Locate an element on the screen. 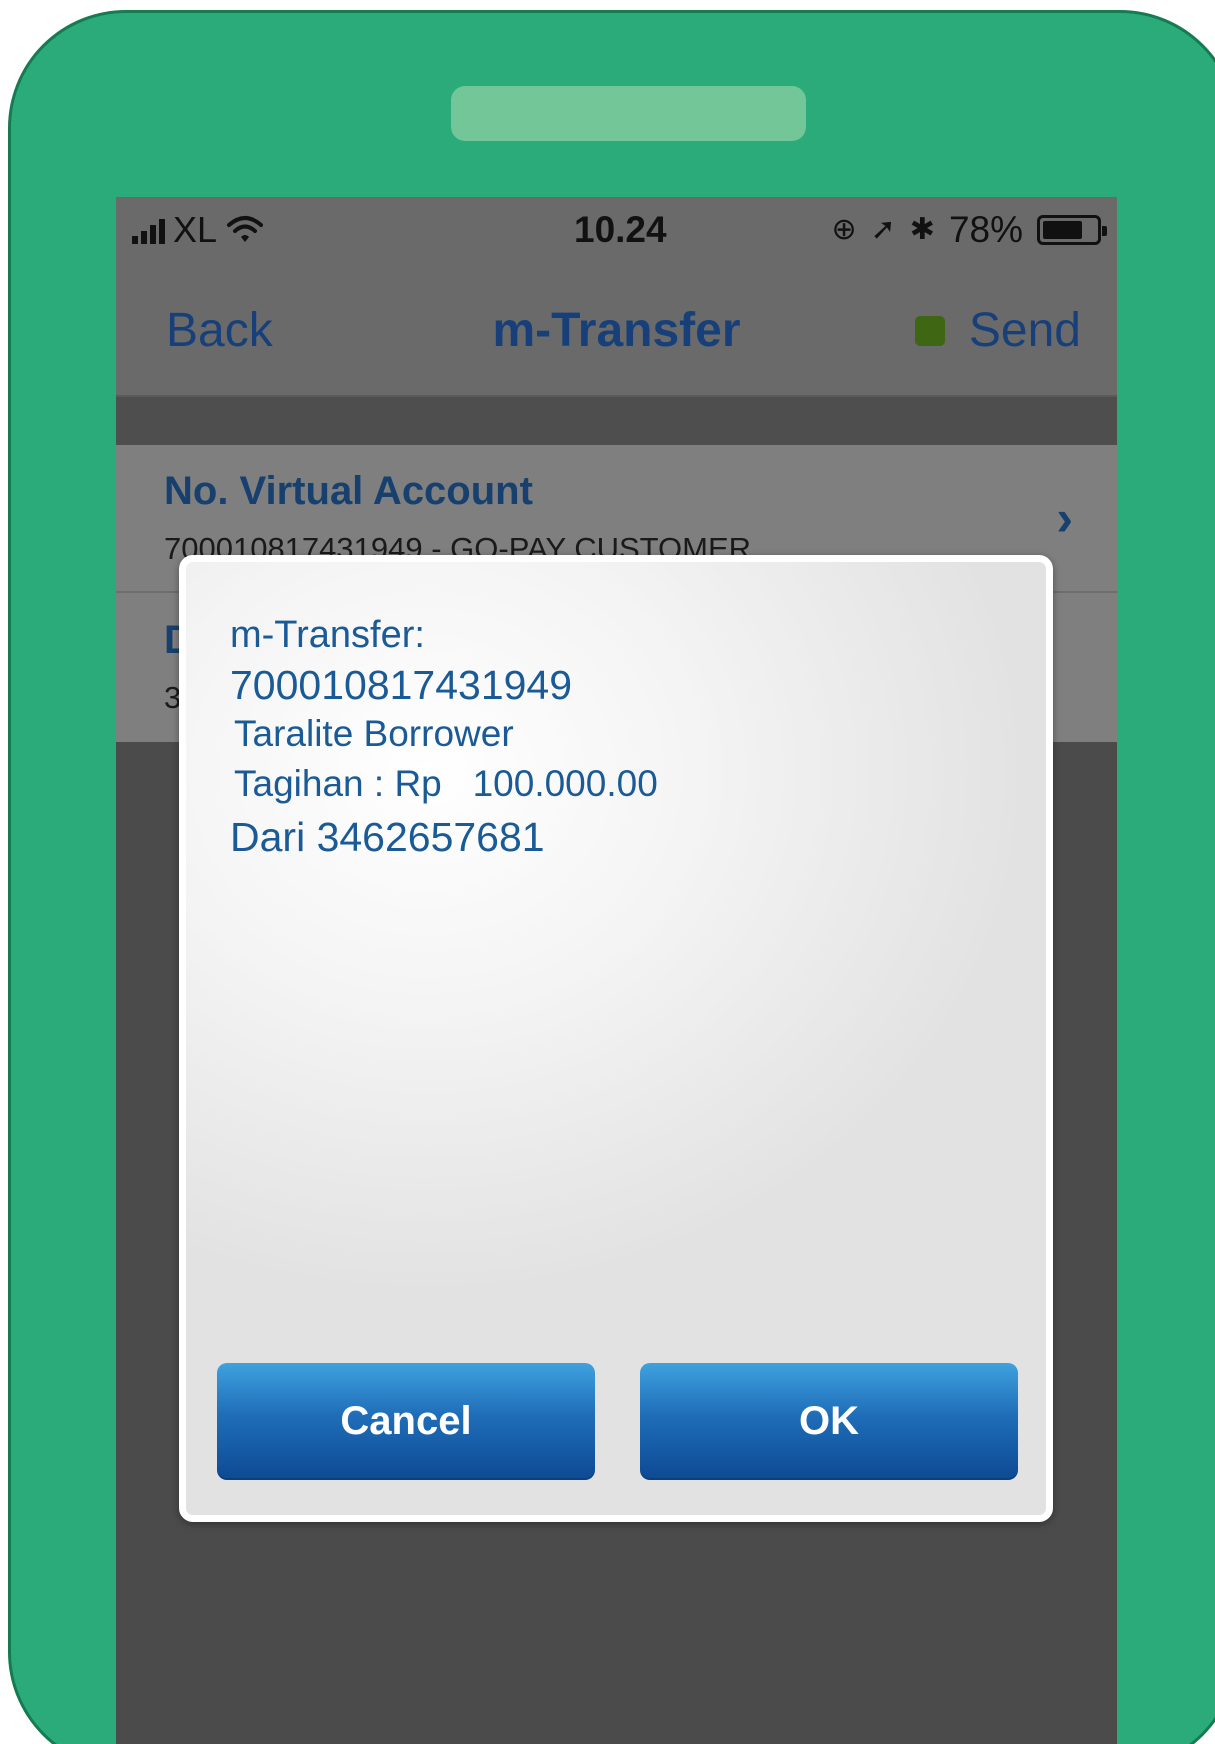  ok-button: OK is located at coordinates (829, 1421).